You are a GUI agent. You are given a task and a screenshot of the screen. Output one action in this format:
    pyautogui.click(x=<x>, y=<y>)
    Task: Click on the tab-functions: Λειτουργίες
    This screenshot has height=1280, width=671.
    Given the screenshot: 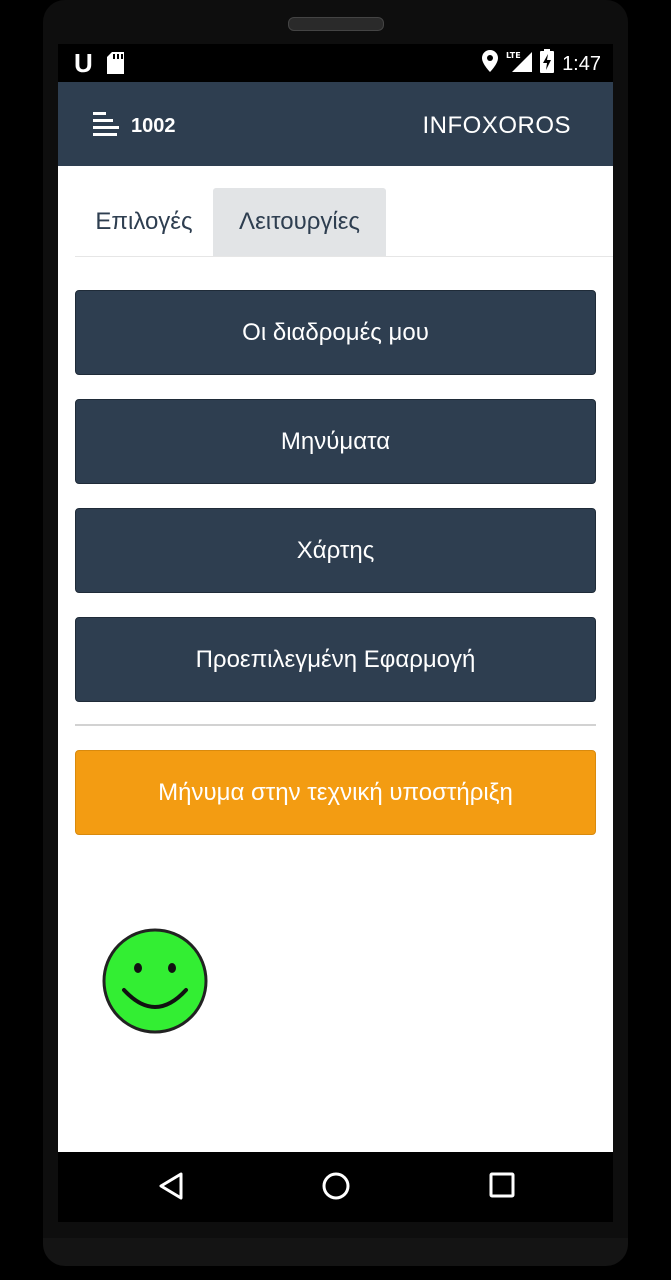 What is the action you would take?
    pyautogui.click(x=299, y=222)
    